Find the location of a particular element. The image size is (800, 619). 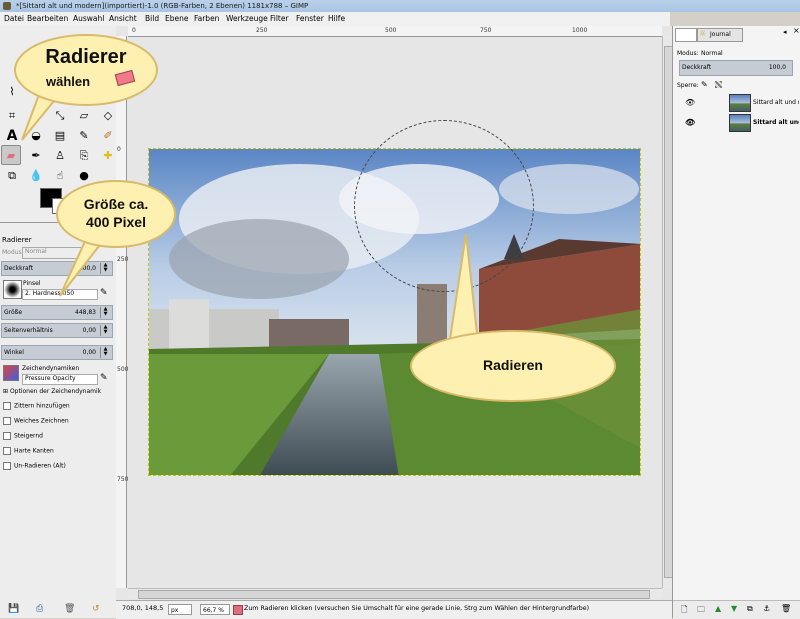

callout-title: Radierer is located at coordinates (86, 57).